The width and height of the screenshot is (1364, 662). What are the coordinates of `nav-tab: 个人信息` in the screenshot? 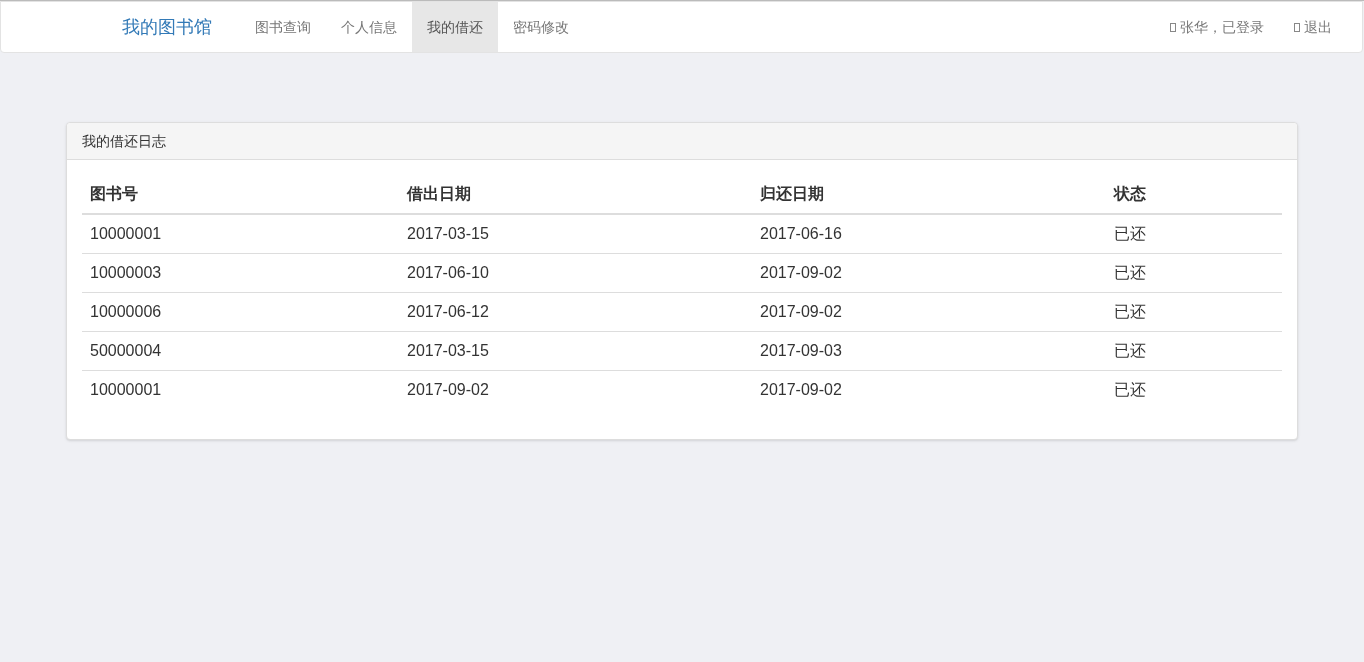 It's located at (369, 27).